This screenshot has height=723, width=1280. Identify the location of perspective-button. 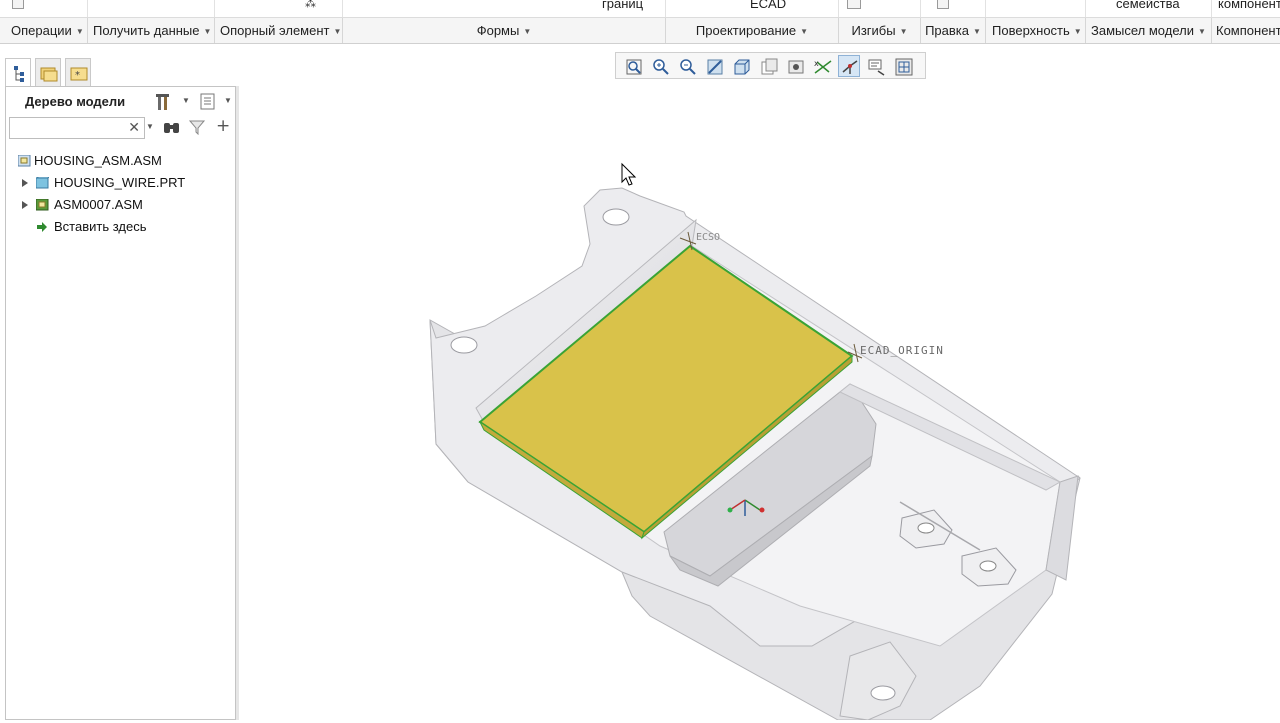
(795, 66).